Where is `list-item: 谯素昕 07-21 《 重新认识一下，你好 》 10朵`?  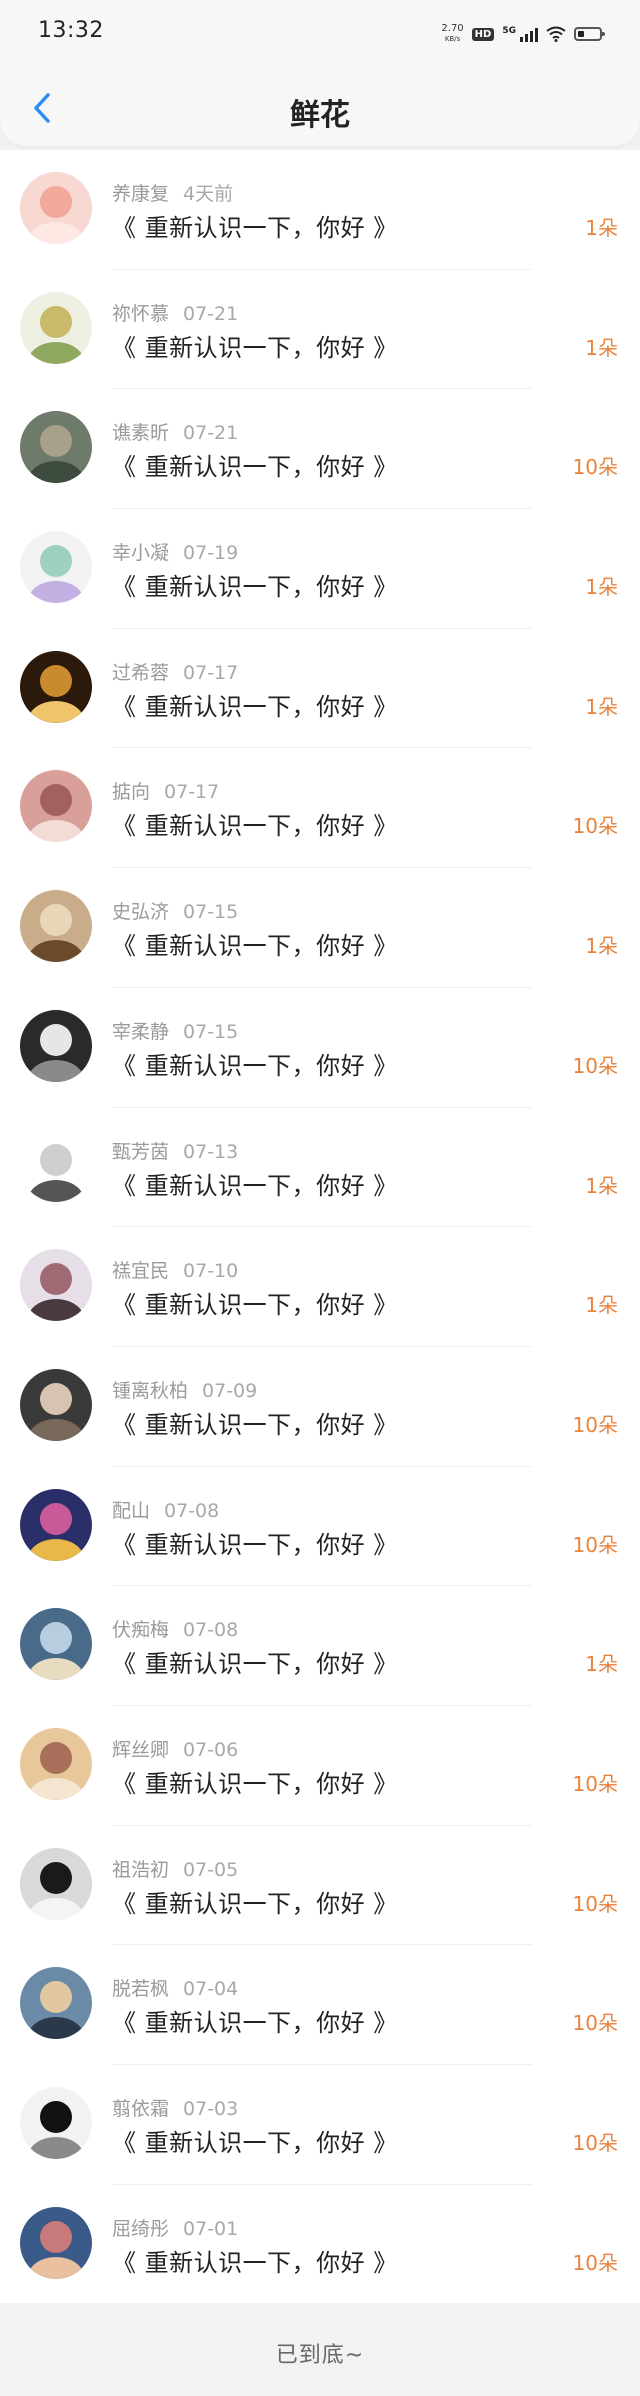 list-item: 谯素昕 07-21 《 重新认识一下，你好 》 10朵 is located at coordinates (320, 449).